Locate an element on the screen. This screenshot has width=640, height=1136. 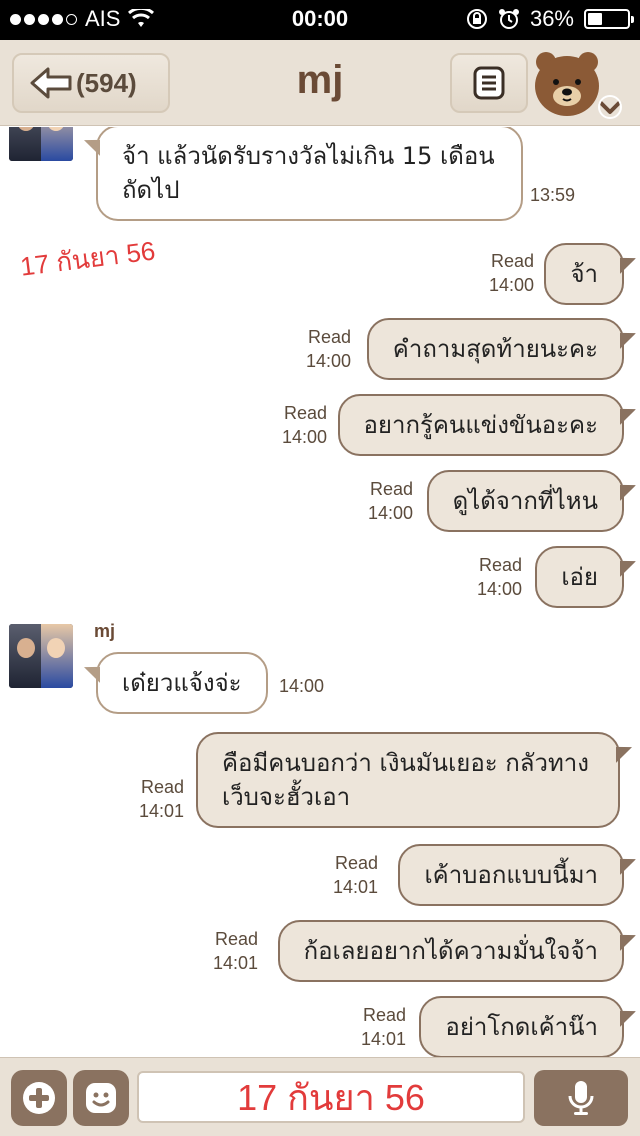
message-text: เค้าบอกแบบนี้มา is located at coordinates (511, 875).